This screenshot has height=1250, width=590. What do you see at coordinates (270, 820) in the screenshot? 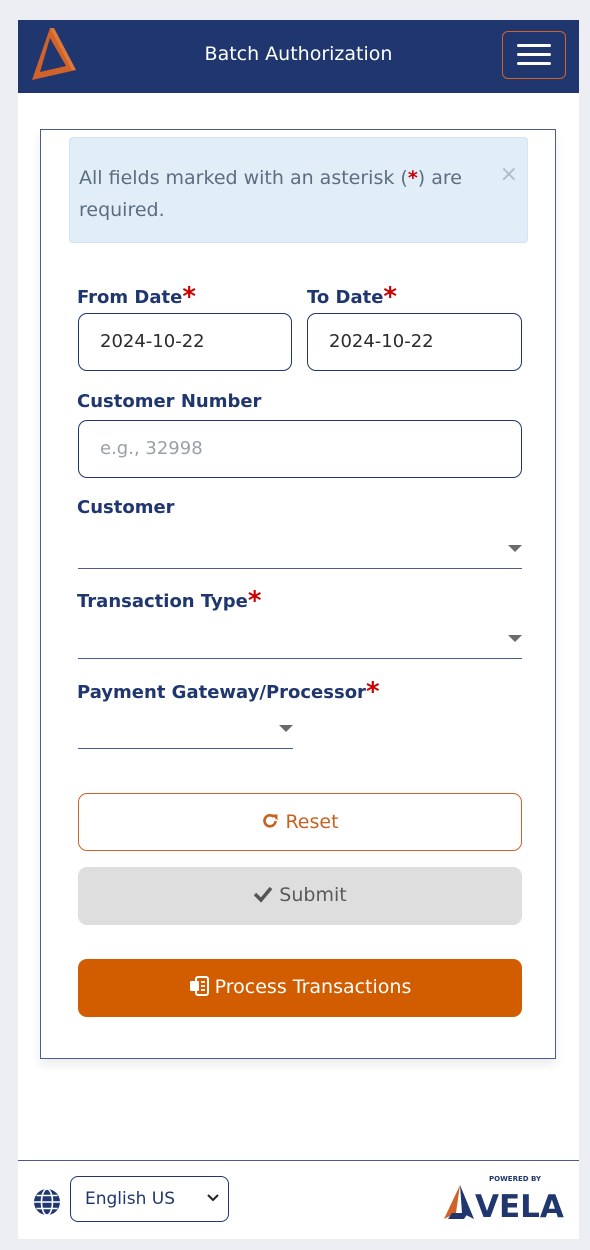
I see `refresh-icon` at bounding box center [270, 820].